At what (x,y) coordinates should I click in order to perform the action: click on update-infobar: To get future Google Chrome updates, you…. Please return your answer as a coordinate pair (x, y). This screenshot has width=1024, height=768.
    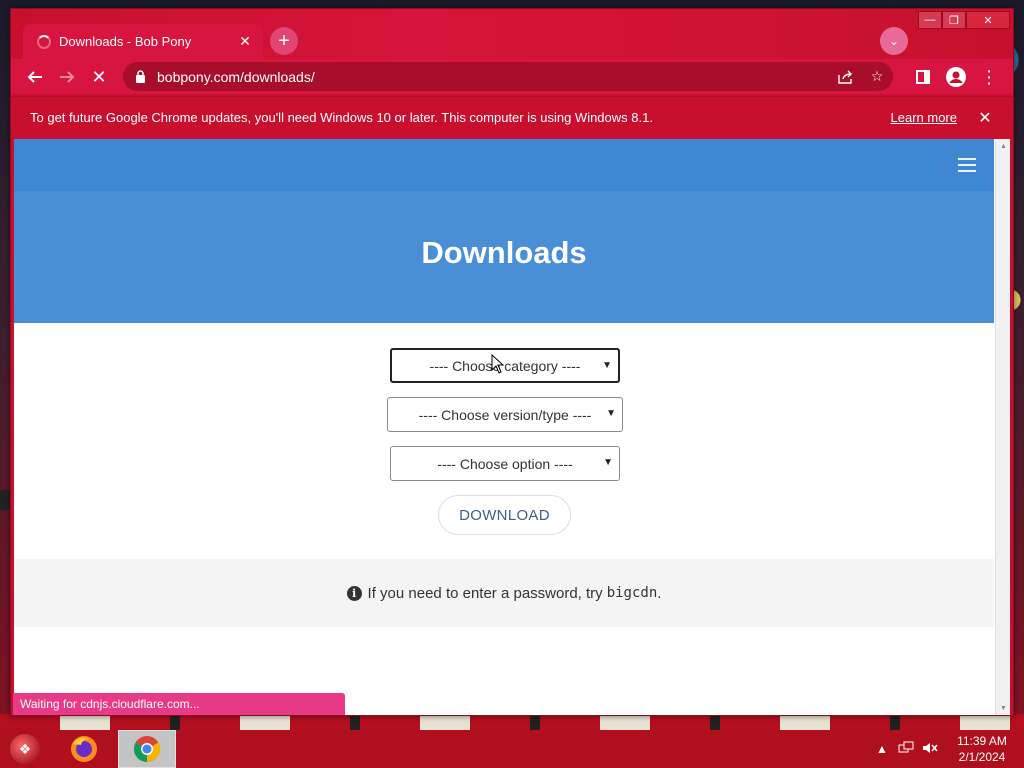
    Looking at the image, I should click on (512, 117).